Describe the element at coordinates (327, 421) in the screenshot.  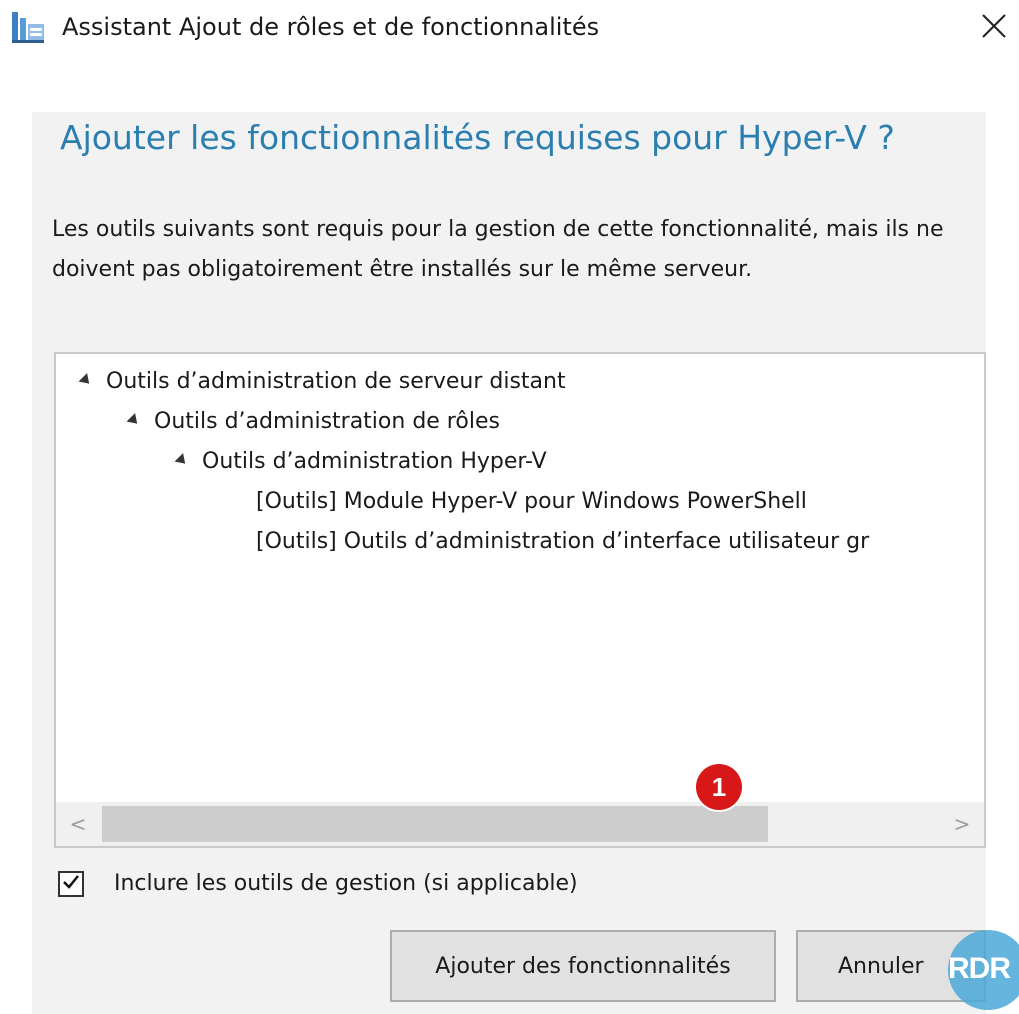
I see `tree-item-label: Outils d’administration de rôles` at that location.